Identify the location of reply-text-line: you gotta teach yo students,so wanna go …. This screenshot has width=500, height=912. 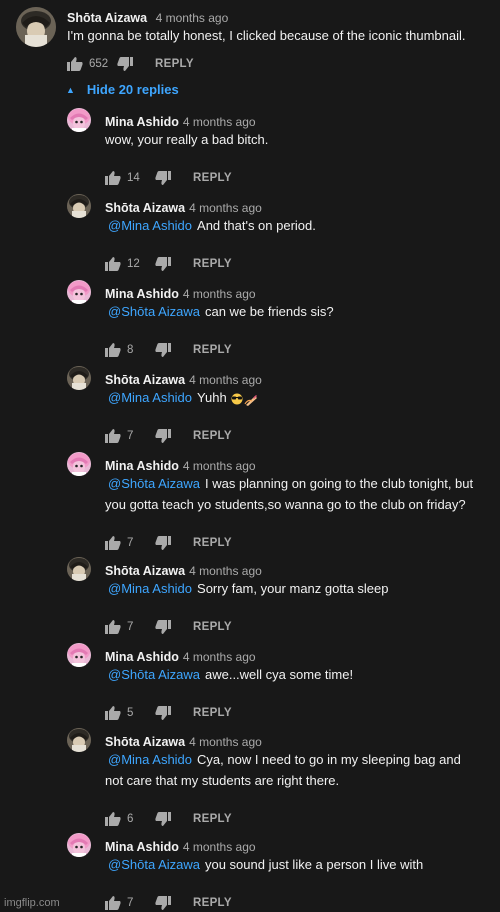
(285, 505).